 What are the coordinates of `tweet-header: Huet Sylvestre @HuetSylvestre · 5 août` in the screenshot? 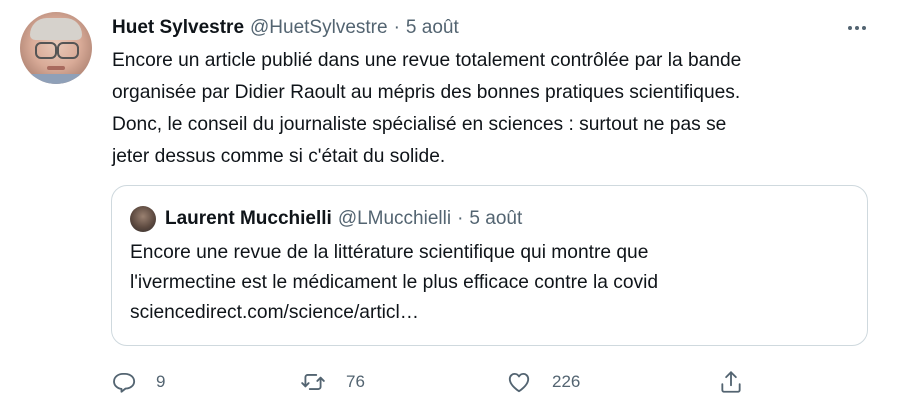 It's located at (285, 28).